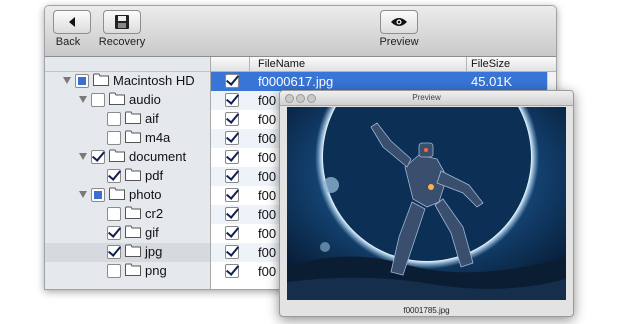 This screenshot has height=324, width=623. I want to click on close-window-icon, so click(289, 98).